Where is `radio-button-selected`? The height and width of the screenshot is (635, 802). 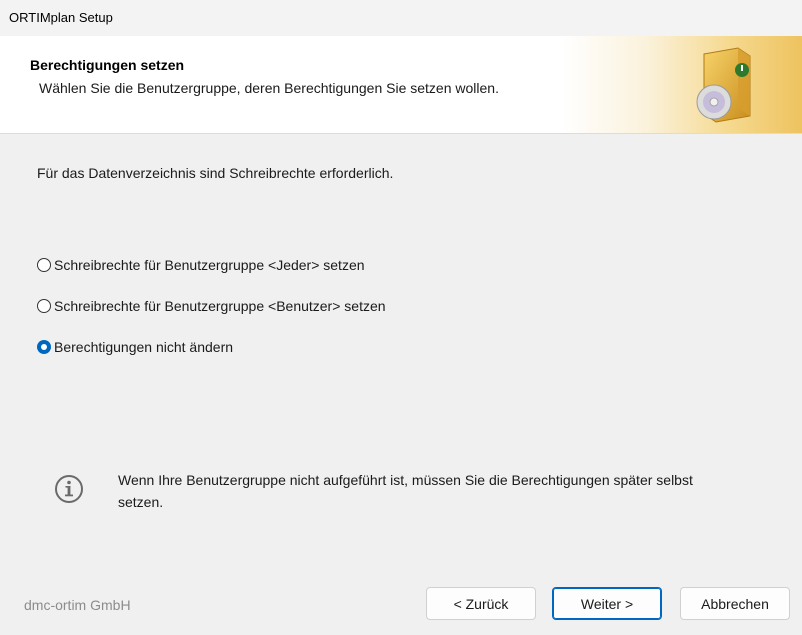
radio-button-selected is located at coordinates (44, 347).